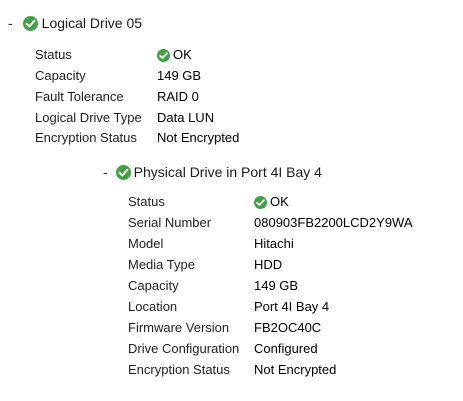 The height and width of the screenshot is (401, 463). What do you see at coordinates (228, 307) in the screenshot?
I see `physical-drive-location-row: Location Port 4I Bay 4` at bounding box center [228, 307].